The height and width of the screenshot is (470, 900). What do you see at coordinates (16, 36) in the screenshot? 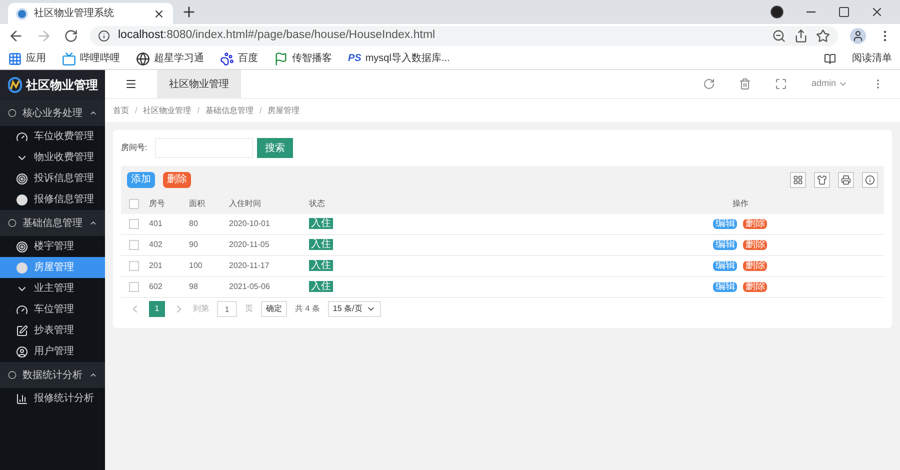
I see `back-icon` at bounding box center [16, 36].